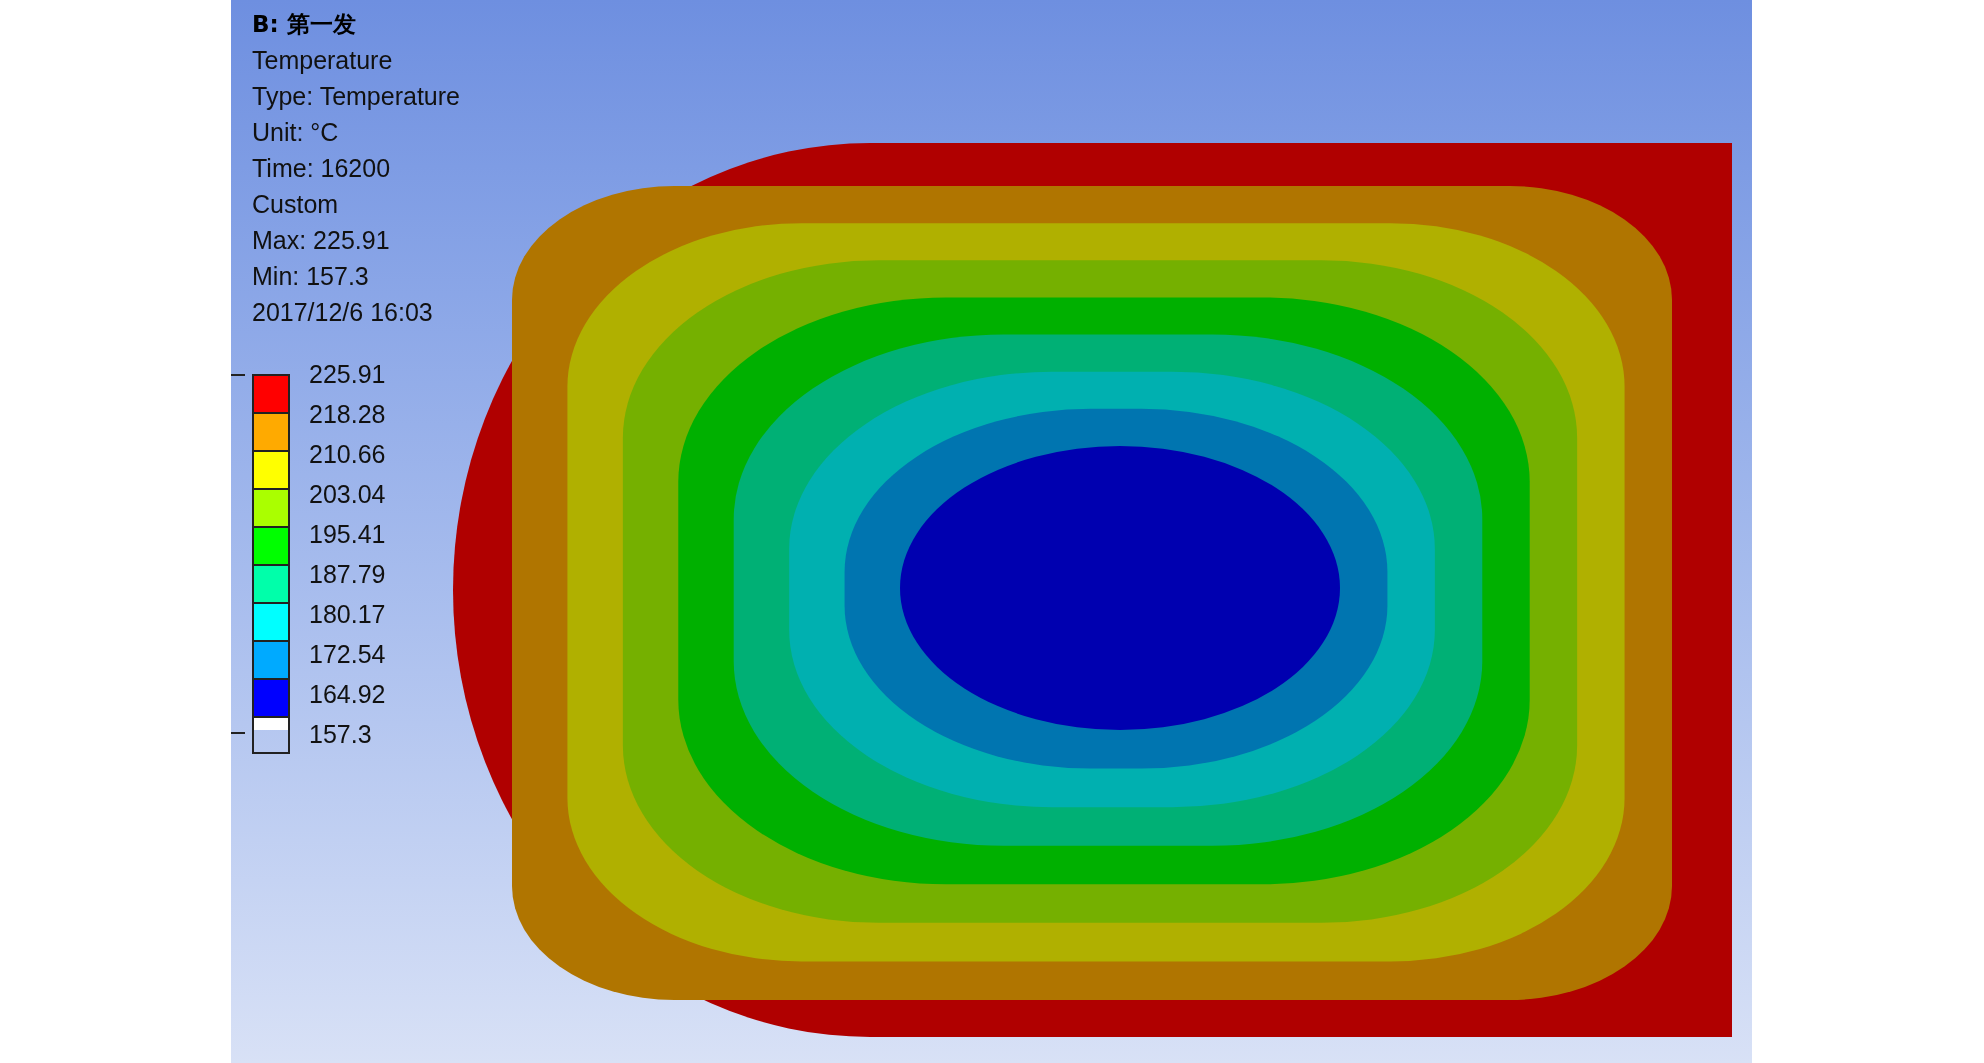 This screenshot has width=1984, height=1063. What do you see at coordinates (323, 60) in the screenshot?
I see `result-info-text: Temperature` at bounding box center [323, 60].